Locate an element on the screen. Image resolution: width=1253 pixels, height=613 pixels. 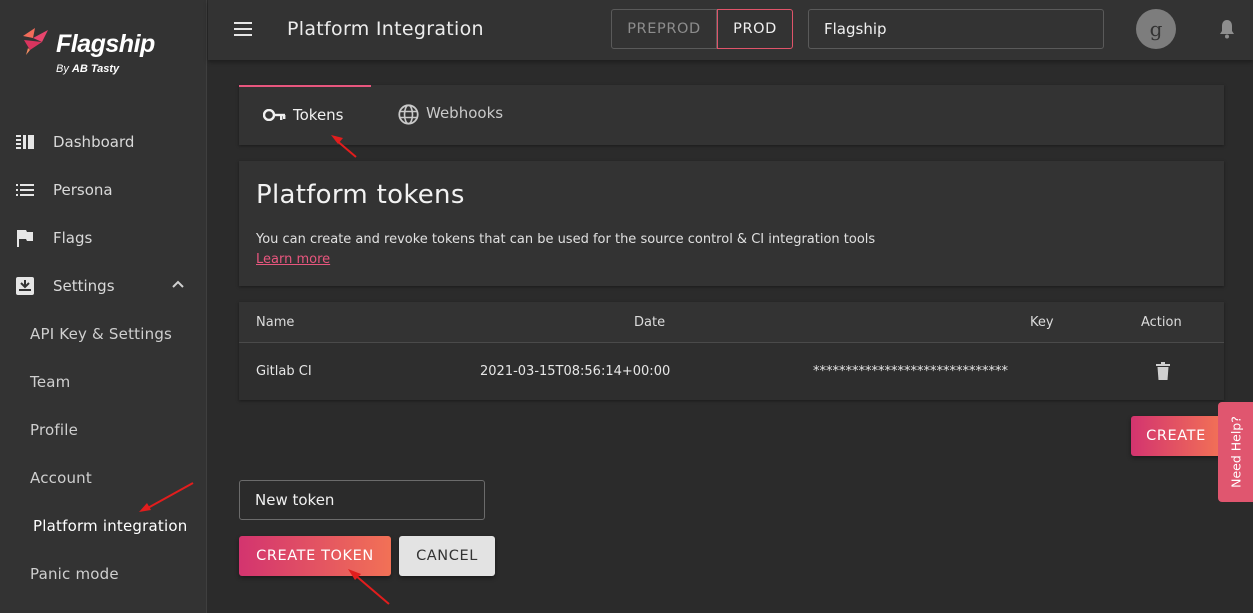
sidebar-subitem-api-key: API Key & Settings is located at coordinates (101, 334).